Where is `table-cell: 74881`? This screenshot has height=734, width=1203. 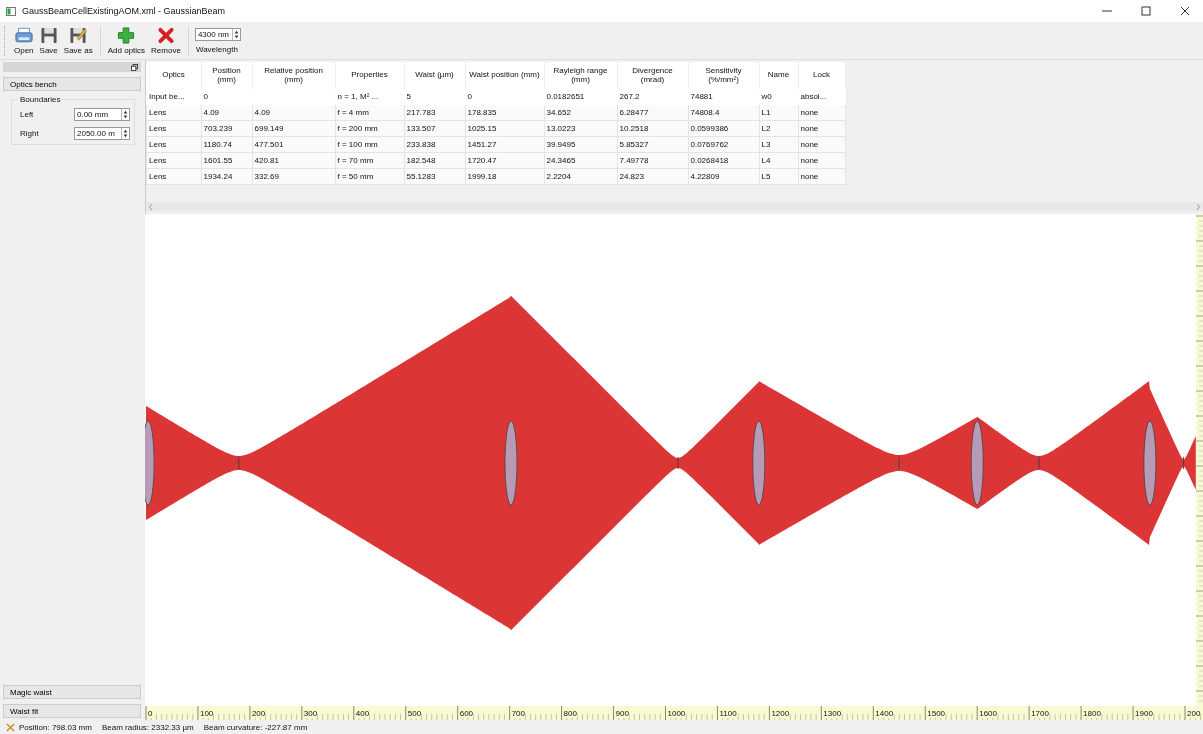
table-cell: 74881 is located at coordinates (701, 96).